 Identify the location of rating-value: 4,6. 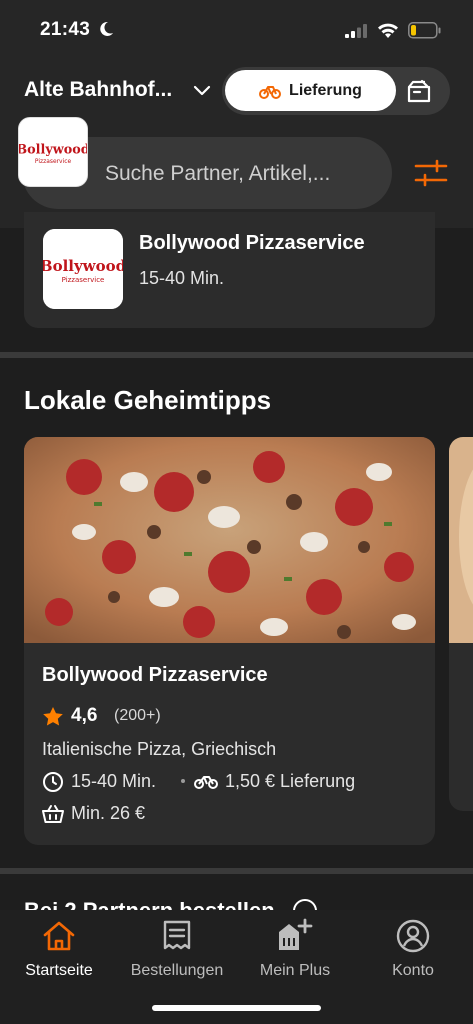
(84, 715).